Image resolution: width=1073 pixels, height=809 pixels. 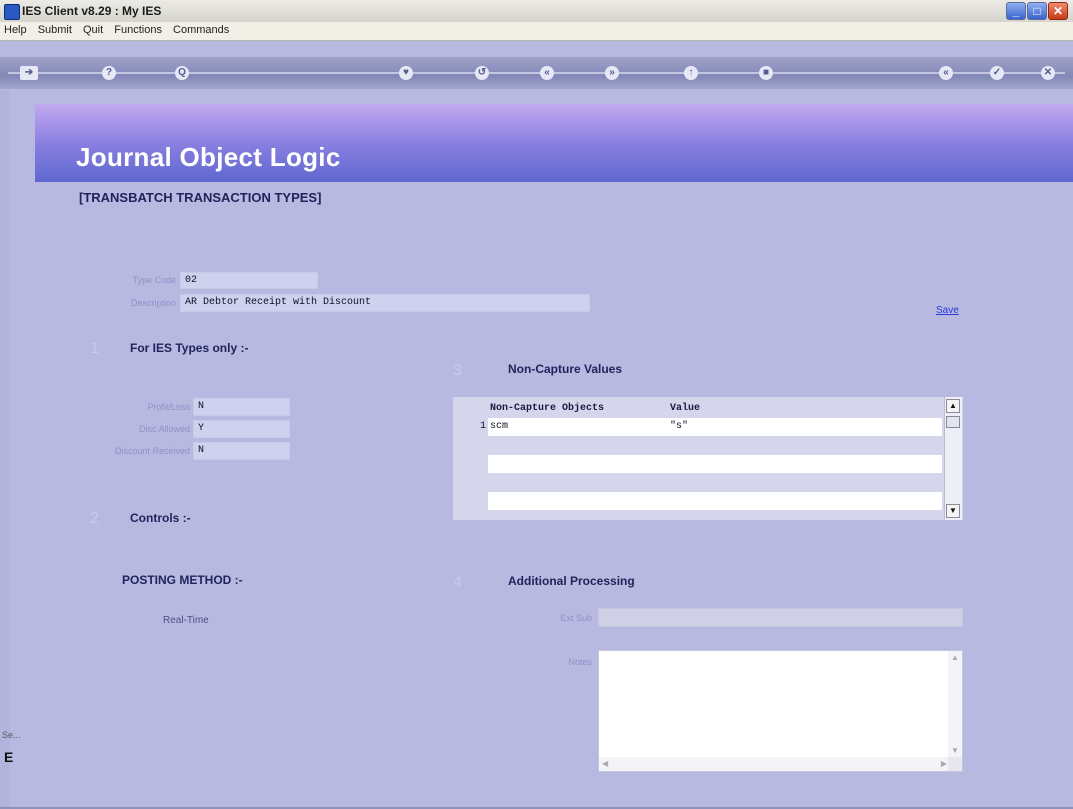 What do you see at coordinates (94, 518) in the screenshot?
I see `section-2-number: 2` at bounding box center [94, 518].